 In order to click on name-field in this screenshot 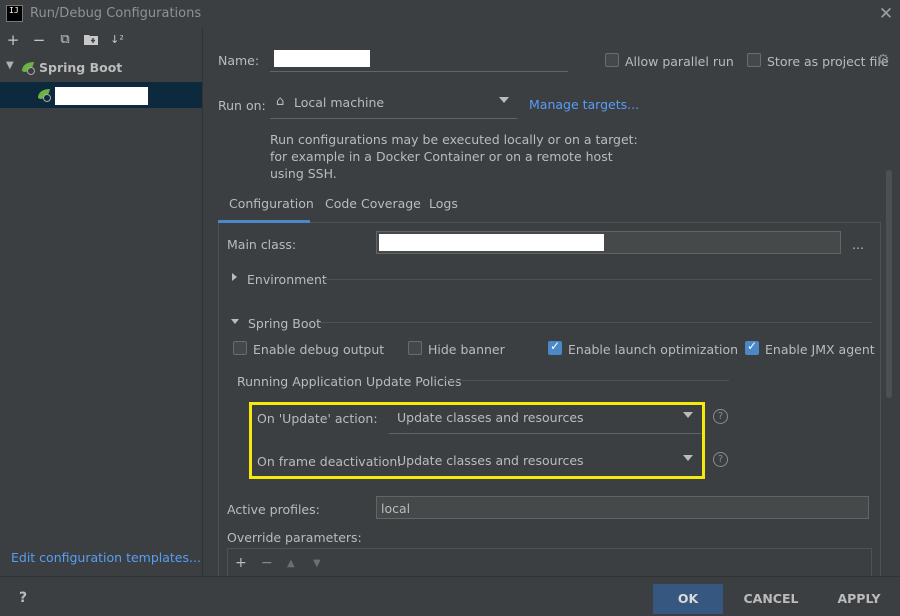, I will do `click(419, 60)`.